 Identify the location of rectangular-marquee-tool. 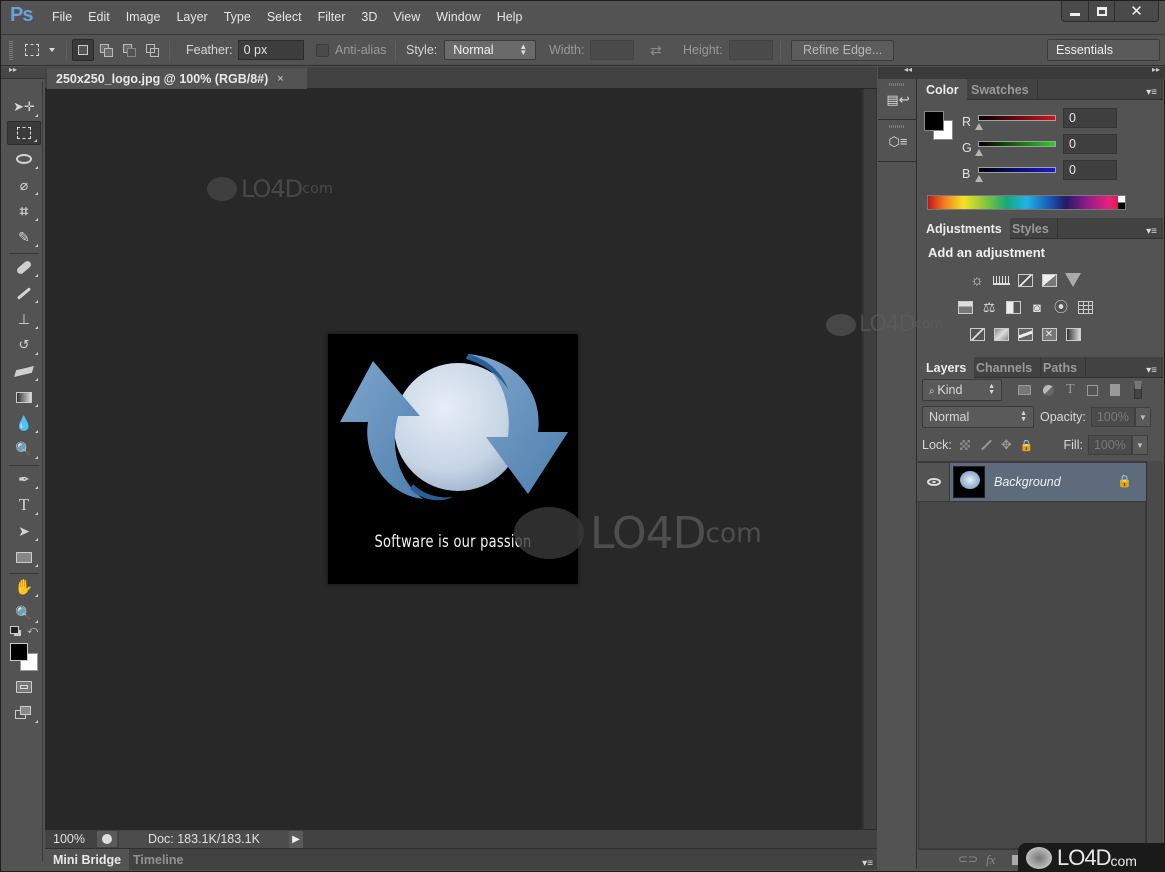
(24, 133).